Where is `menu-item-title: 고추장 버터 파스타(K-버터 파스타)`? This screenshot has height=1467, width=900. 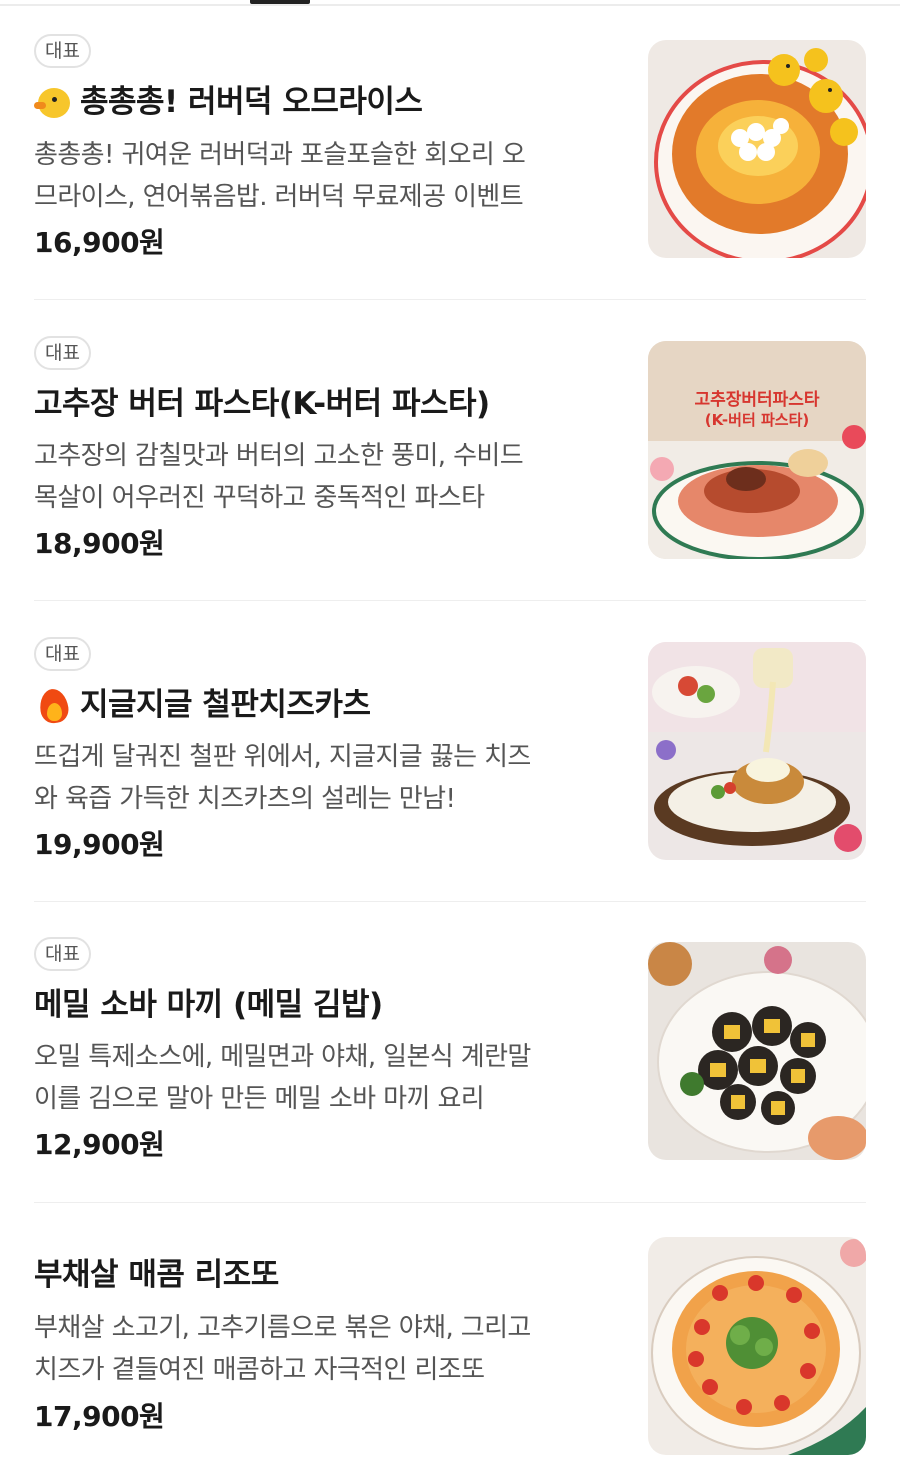 menu-item-title: 고추장 버터 파스타(K-버터 파스타) is located at coordinates (262, 404).